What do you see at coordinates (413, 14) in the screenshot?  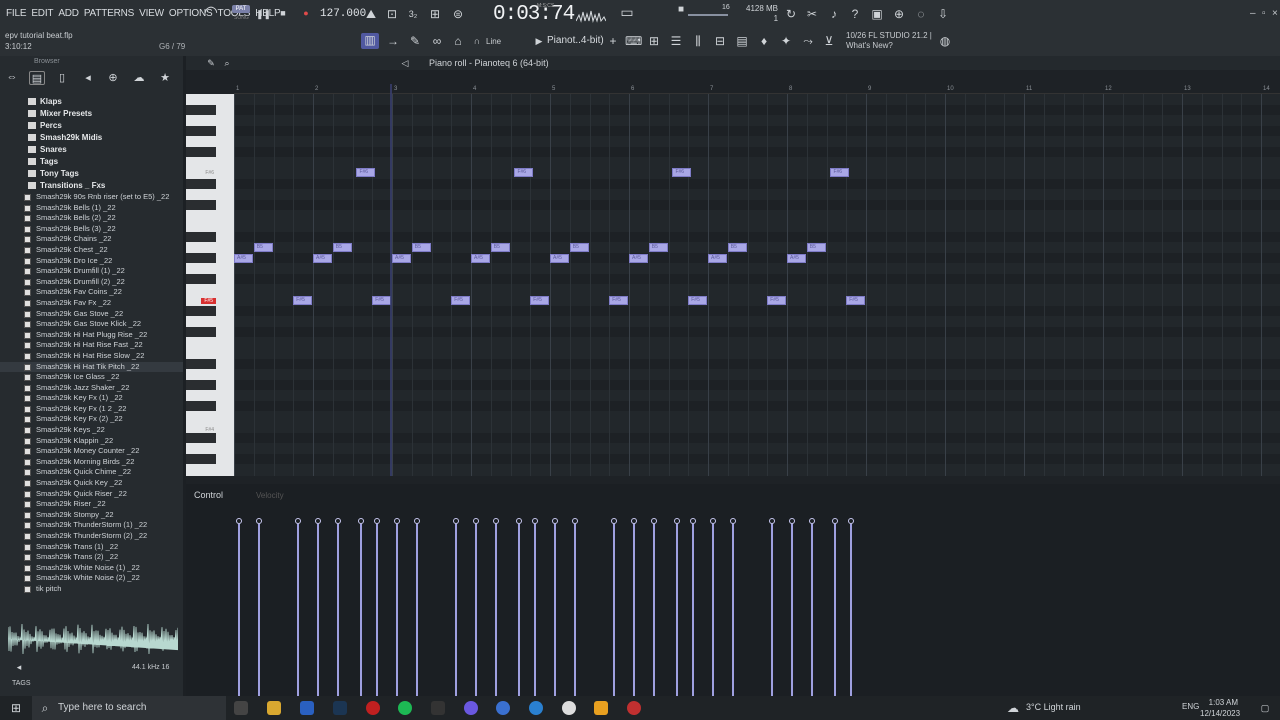 I see `step-icon: 3₂` at bounding box center [413, 14].